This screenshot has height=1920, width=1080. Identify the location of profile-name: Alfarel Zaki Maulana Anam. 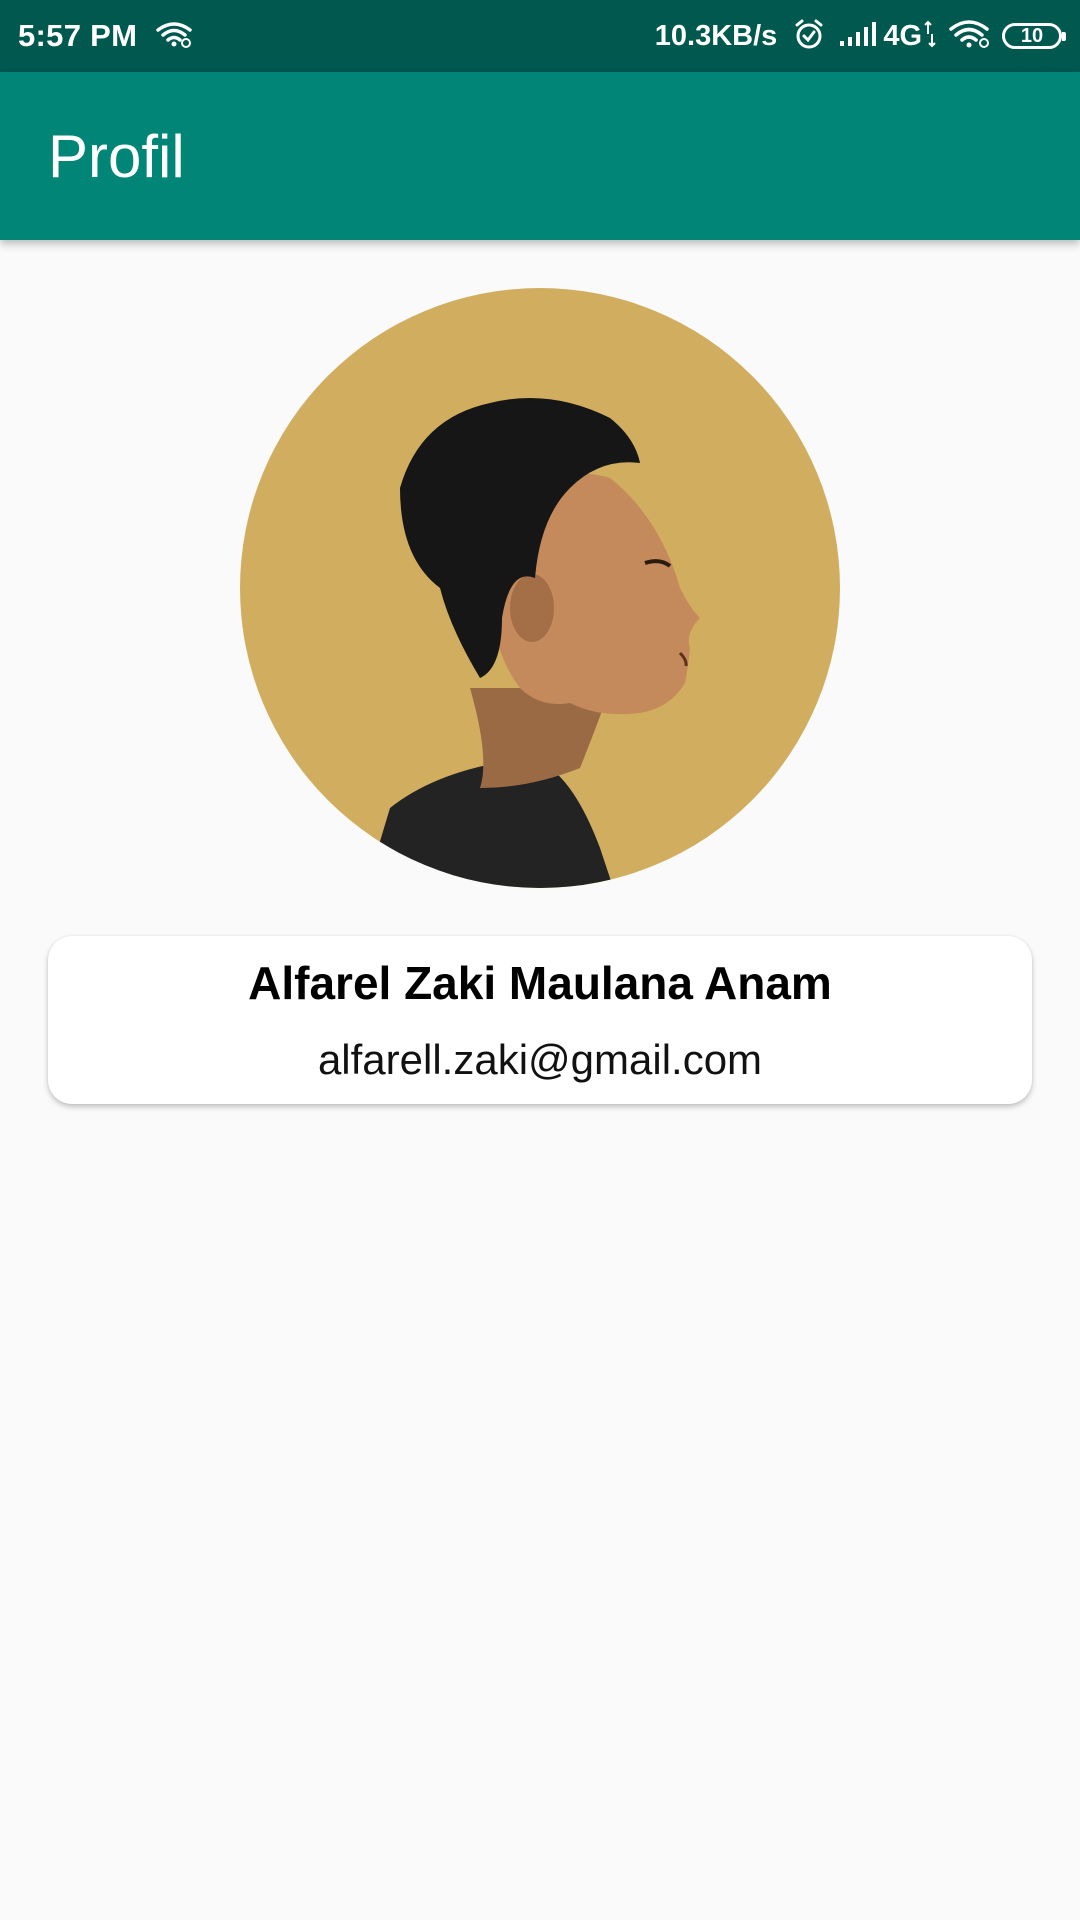
(540, 983).